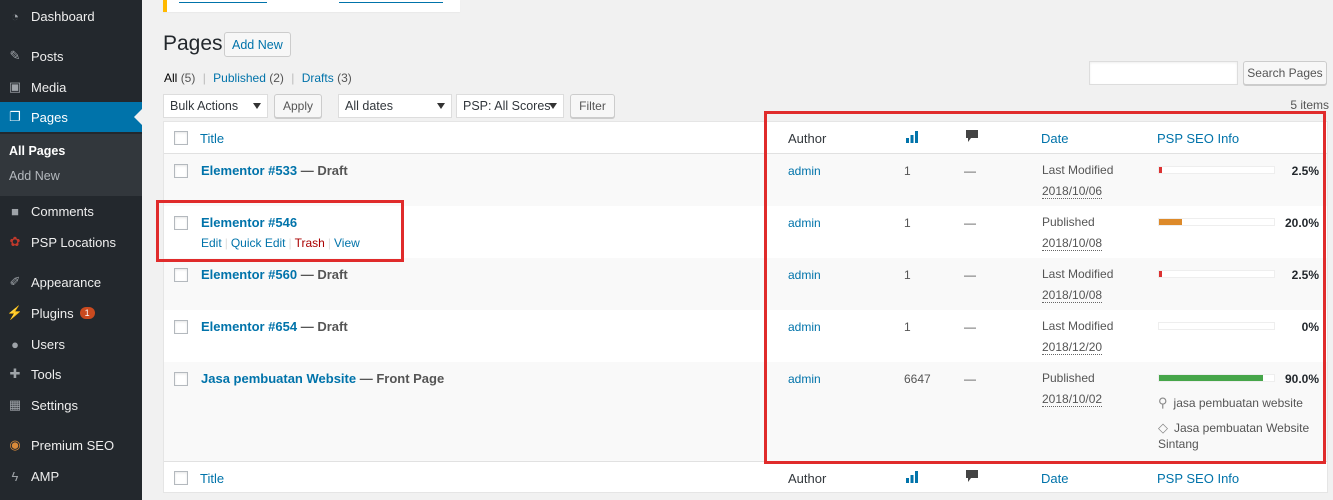 This screenshot has height=500, width=1333. Describe the element at coordinates (745, 477) in the screenshot. I see `table-footer: Title Author Date PSP SEO Info` at that location.